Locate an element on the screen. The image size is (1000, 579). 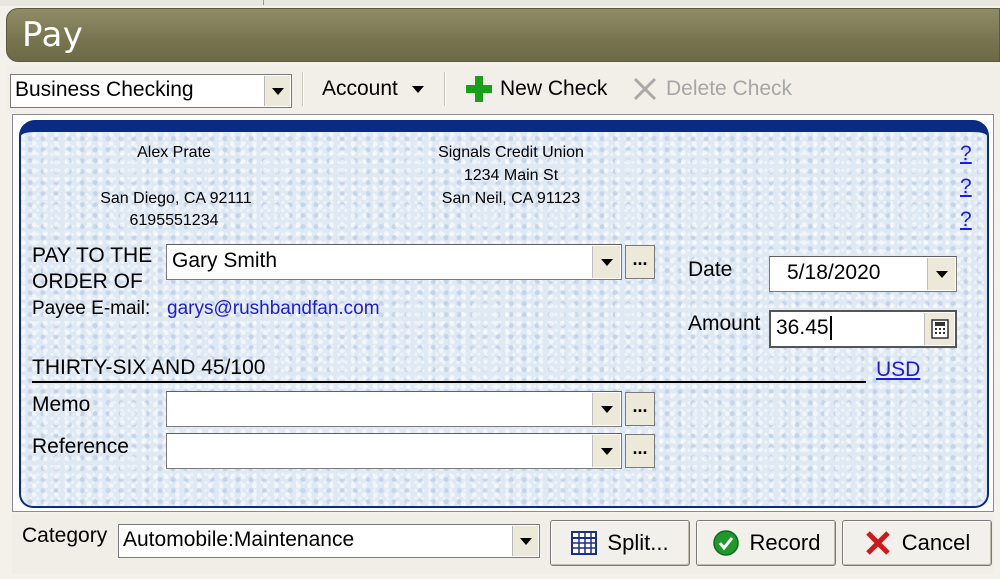
new-check-button: New Check is located at coordinates (535, 89).